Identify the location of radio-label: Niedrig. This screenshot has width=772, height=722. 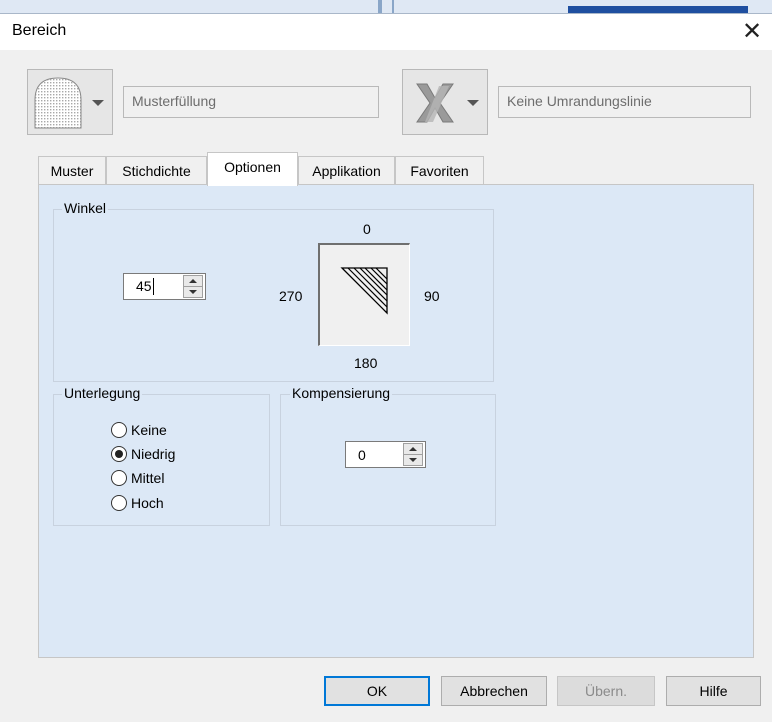
(153, 454).